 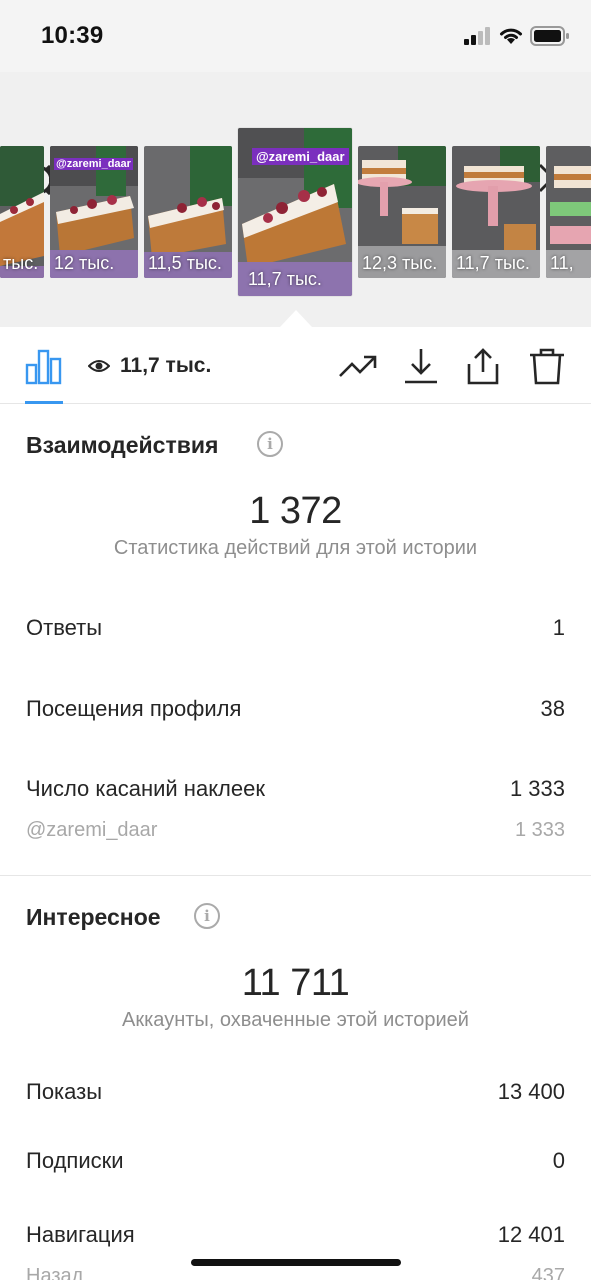 I want to click on stat-row: Подписки 0, so click(x=295, y=1163).